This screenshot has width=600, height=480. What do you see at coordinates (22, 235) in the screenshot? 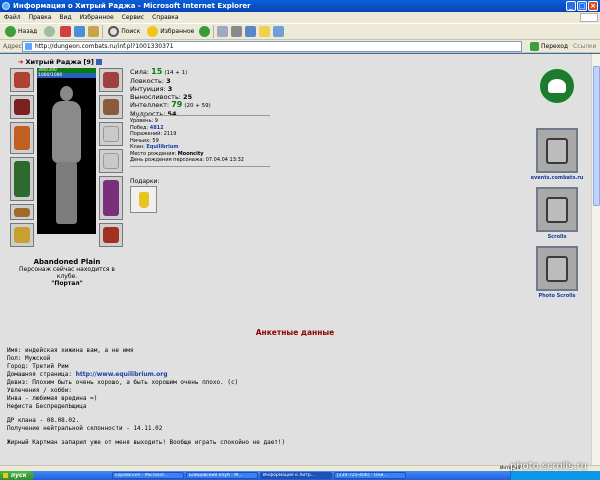
I see `ring-slots` at bounding box center [22, 235].